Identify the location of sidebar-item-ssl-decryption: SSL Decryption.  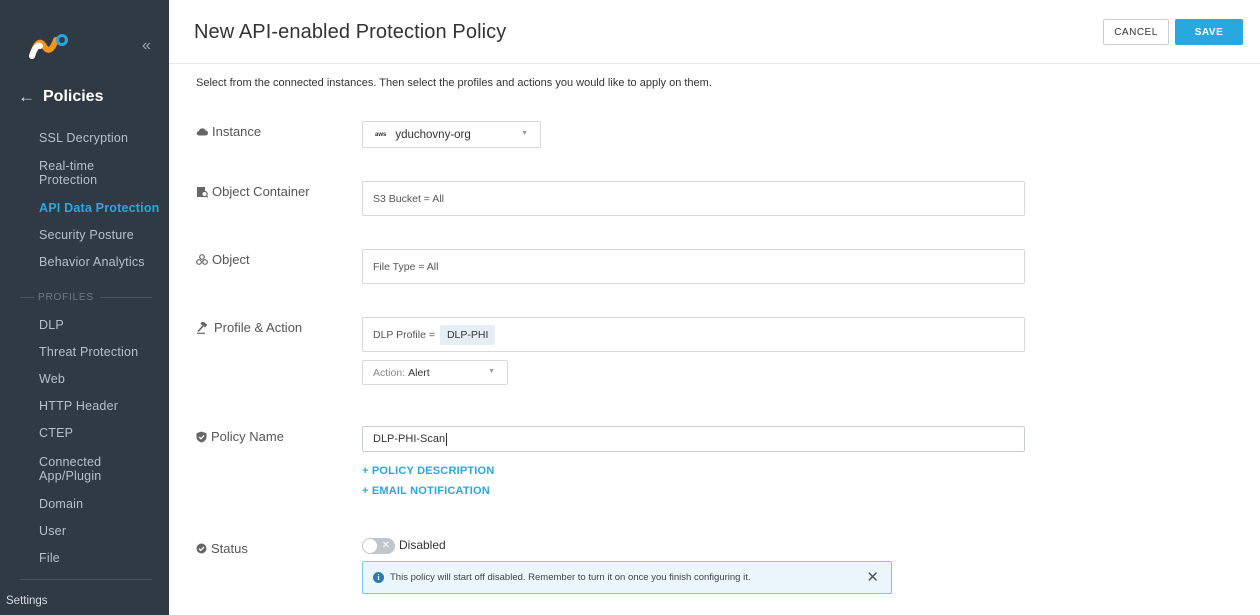
(101, 138).